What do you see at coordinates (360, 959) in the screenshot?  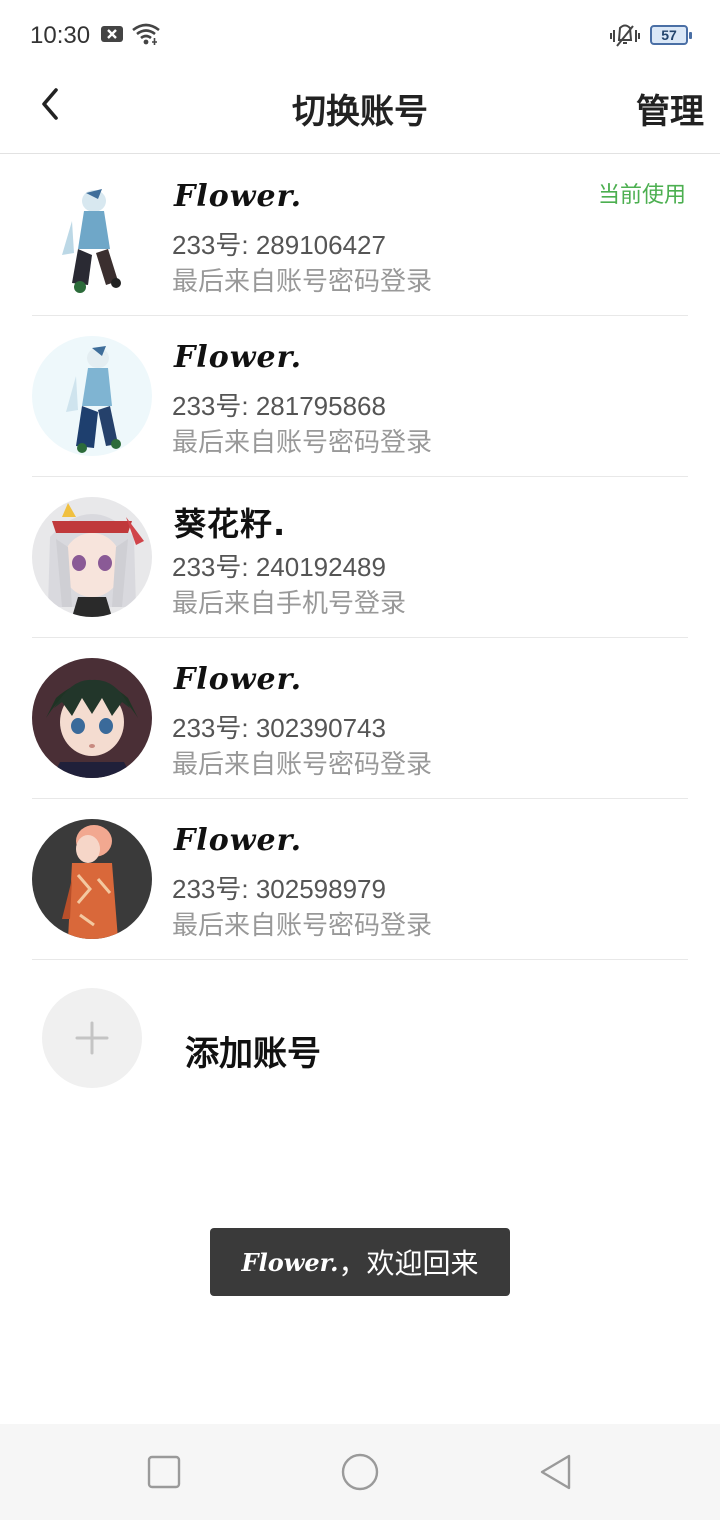 I see `divider` at bounding box center [360, 959].